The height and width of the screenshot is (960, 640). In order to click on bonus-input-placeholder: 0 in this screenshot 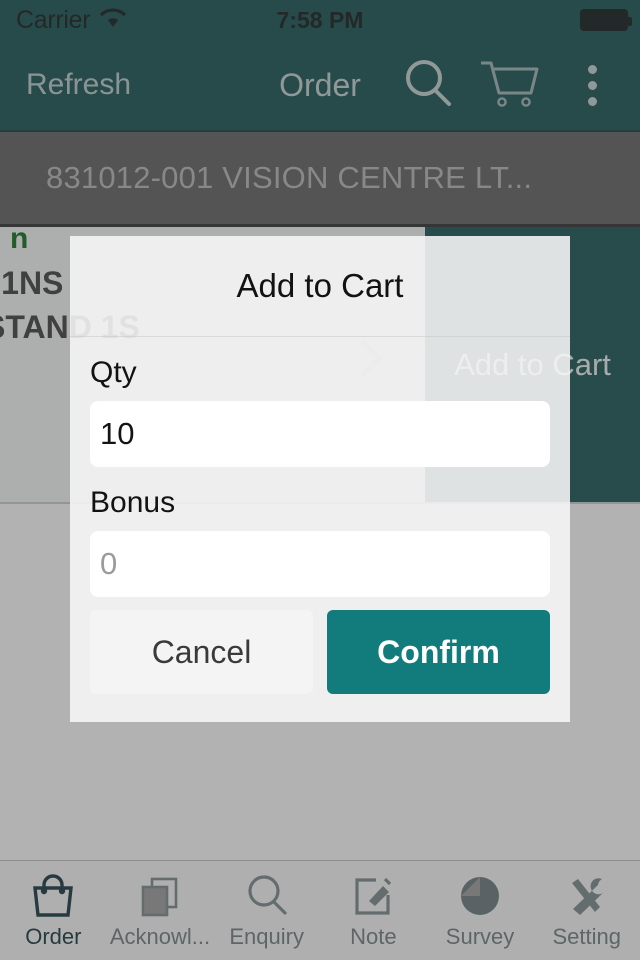, I will do `click(109, 563)`.